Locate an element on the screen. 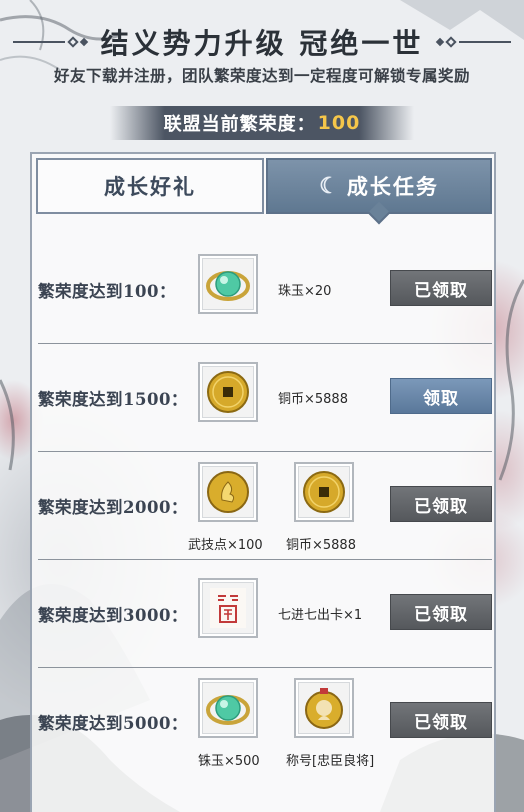 The height and width of the screenshot is (812, 524). tab-bar: 成长好礼 ☾ 成长任务 is located at coordinates (263, 189).